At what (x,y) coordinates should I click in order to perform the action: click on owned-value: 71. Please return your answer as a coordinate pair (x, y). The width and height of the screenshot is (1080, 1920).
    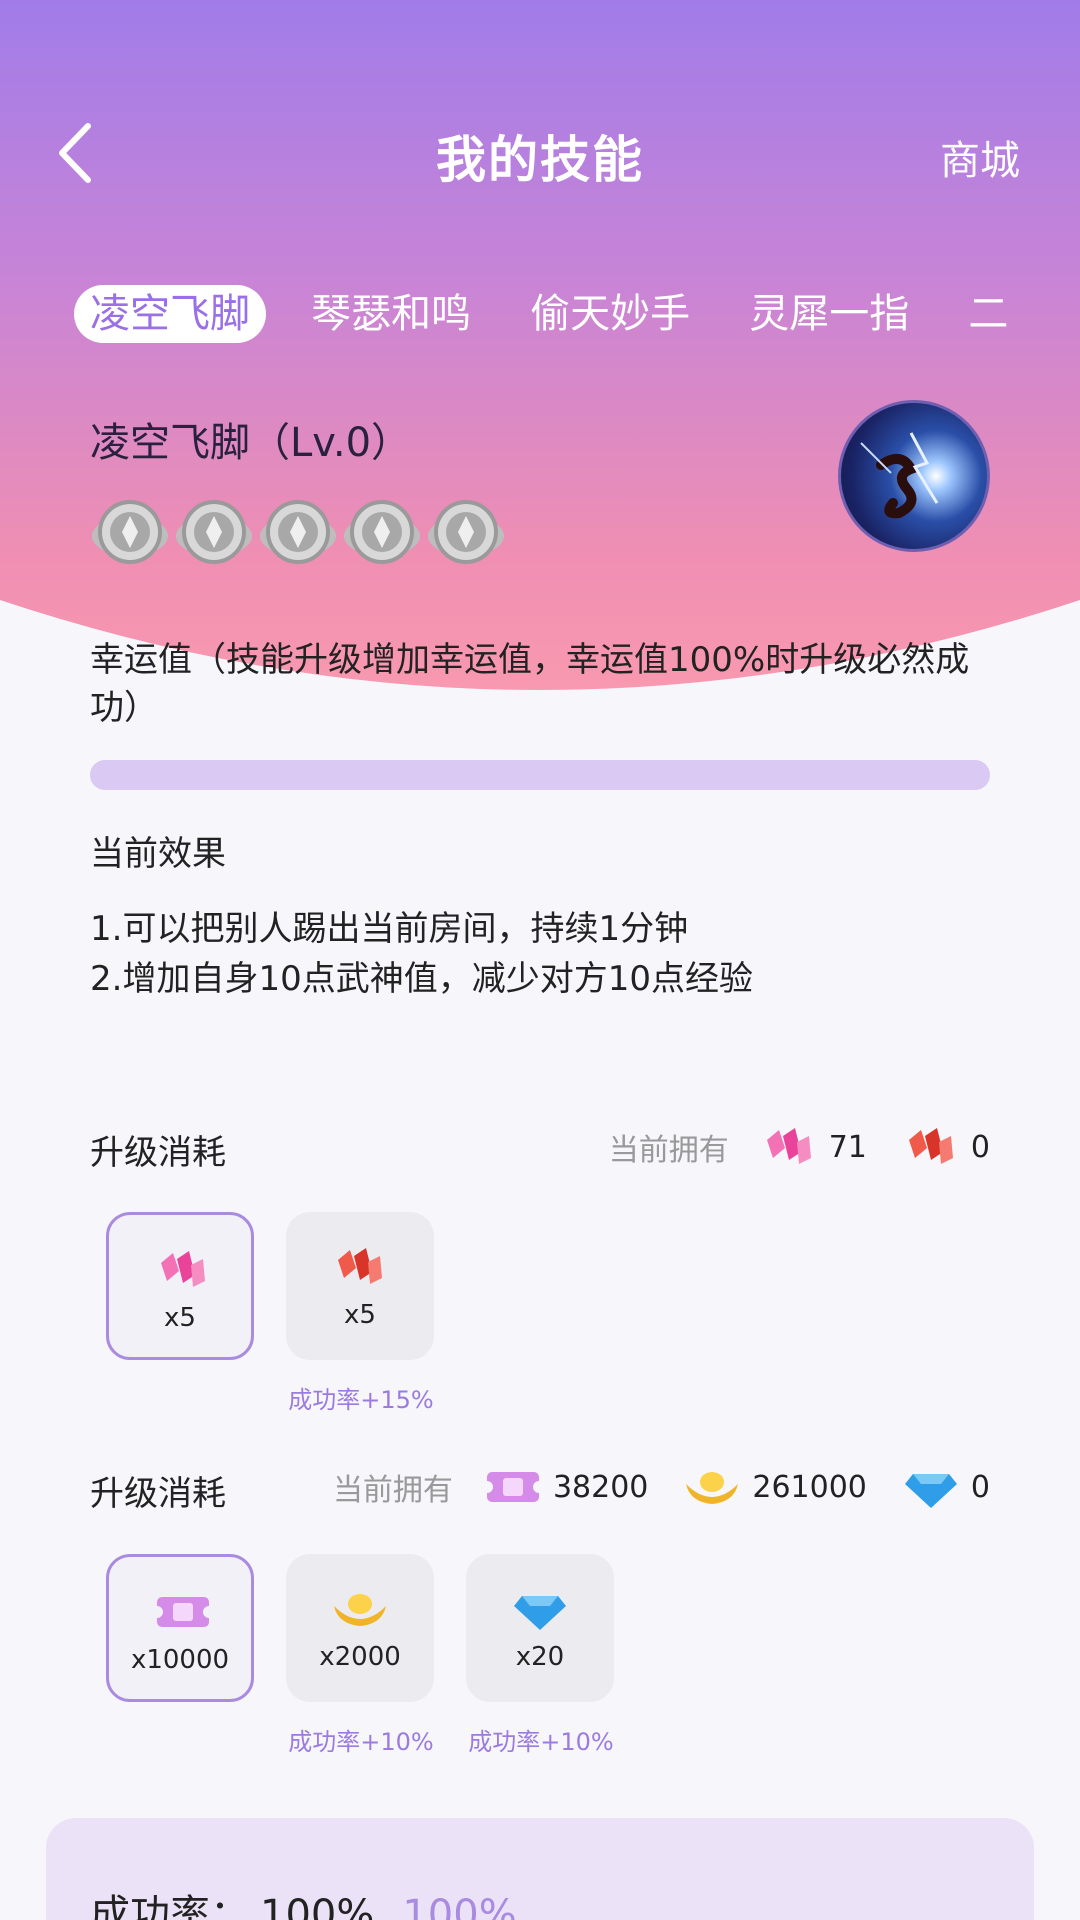
    Looking at the image, I should click on (847, 1147).